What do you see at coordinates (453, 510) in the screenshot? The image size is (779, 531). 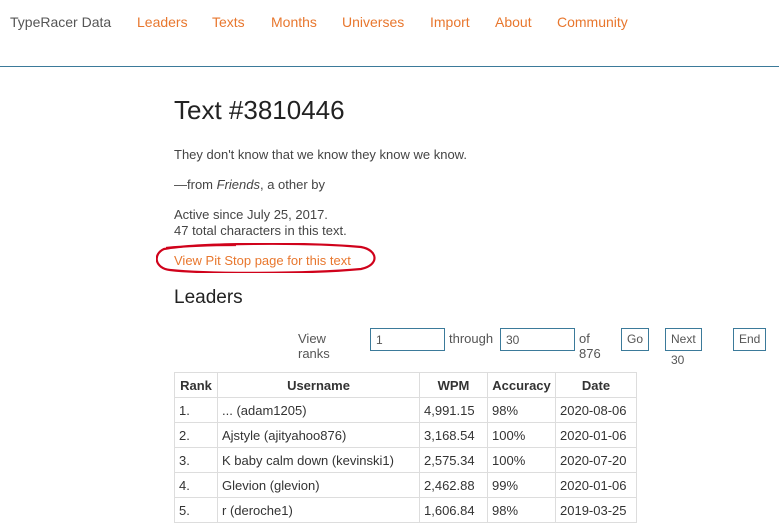 I see `cell-wpm: 1,606.84` at bounding box center [453, 510].